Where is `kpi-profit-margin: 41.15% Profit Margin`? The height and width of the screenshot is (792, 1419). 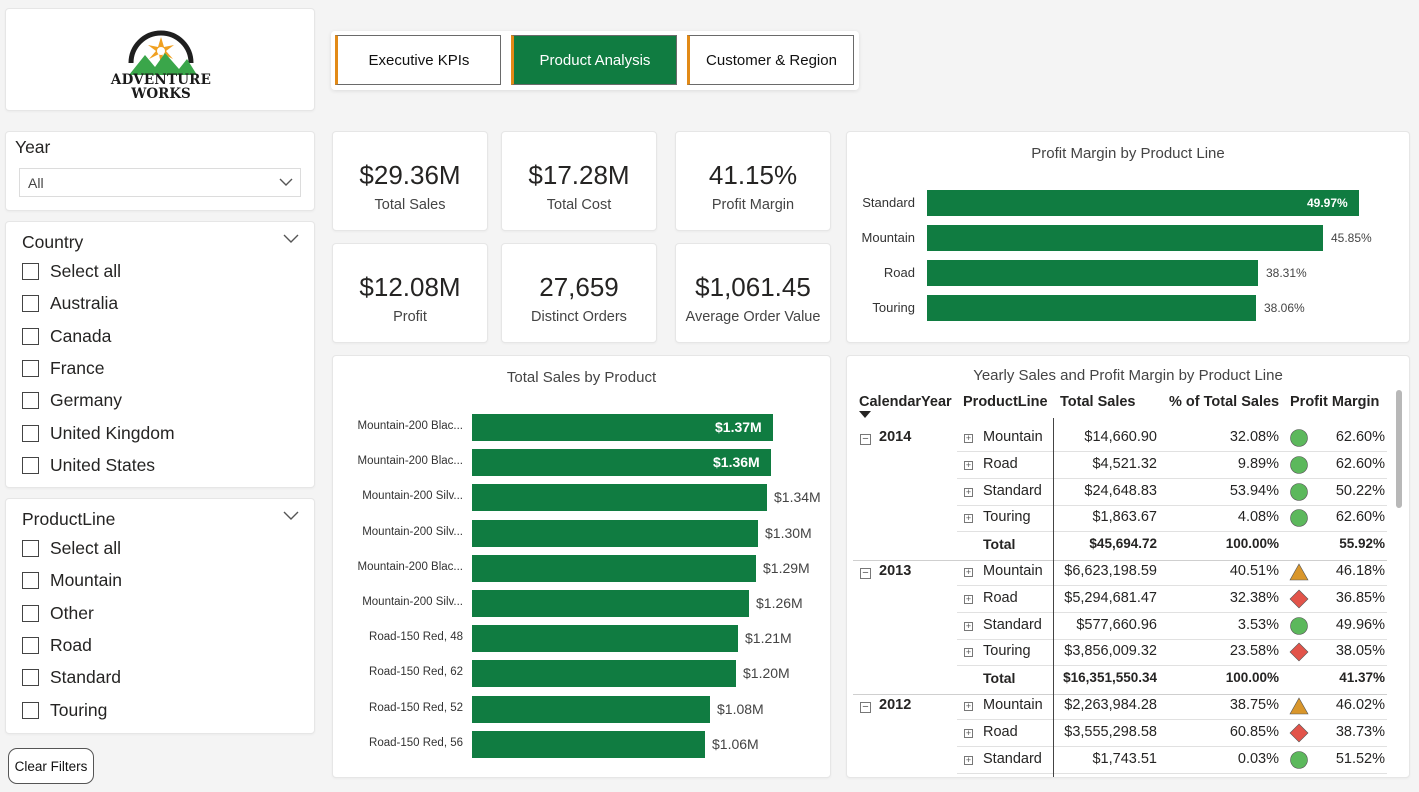
kpi-profit-margin: 41.15% Profit Margin is located at coordinates (753, 181).